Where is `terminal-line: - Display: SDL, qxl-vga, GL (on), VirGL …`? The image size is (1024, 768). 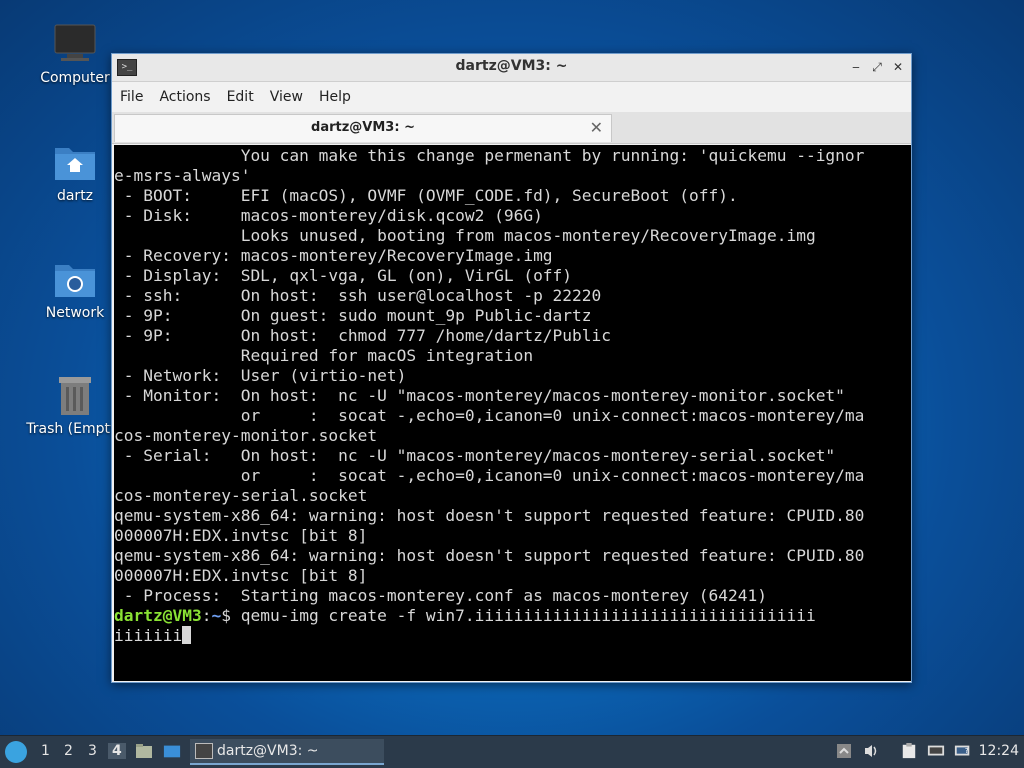
terminal-line: - Display: SDL, qxl-vga, GL (on), VirGL … is located at coordinates (343, 275).